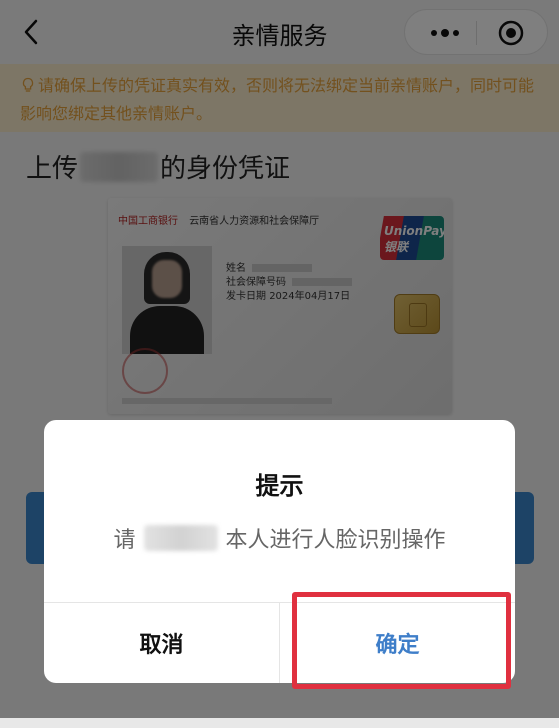 Image resolution: width=559 pixels, height=728 pixels. I want to click on dialog-message-suffix: 本人进行人脸识别操作, so click(335, 540).